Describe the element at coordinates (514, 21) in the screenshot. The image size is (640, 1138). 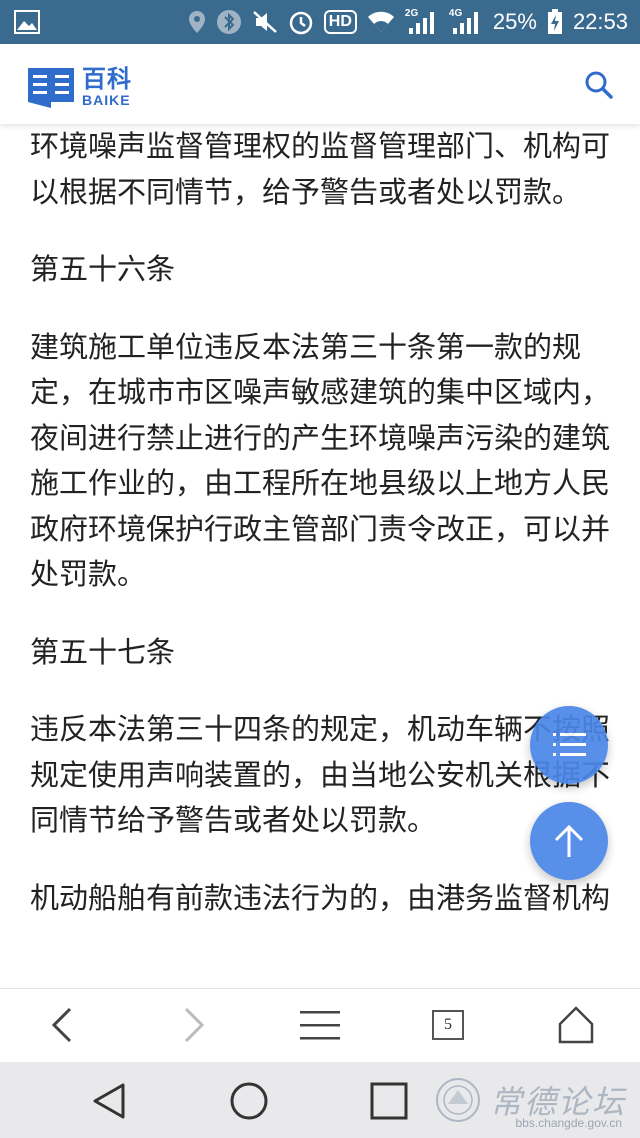
I see `battery-percent: 25%` at that location.